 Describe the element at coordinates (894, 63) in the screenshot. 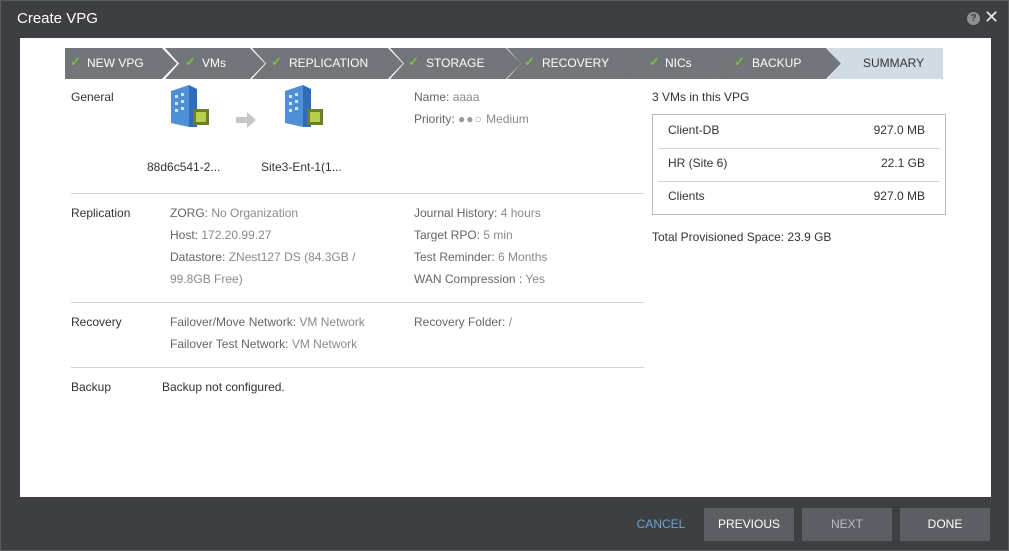

I see `step-label: SUMMARY` at that location.